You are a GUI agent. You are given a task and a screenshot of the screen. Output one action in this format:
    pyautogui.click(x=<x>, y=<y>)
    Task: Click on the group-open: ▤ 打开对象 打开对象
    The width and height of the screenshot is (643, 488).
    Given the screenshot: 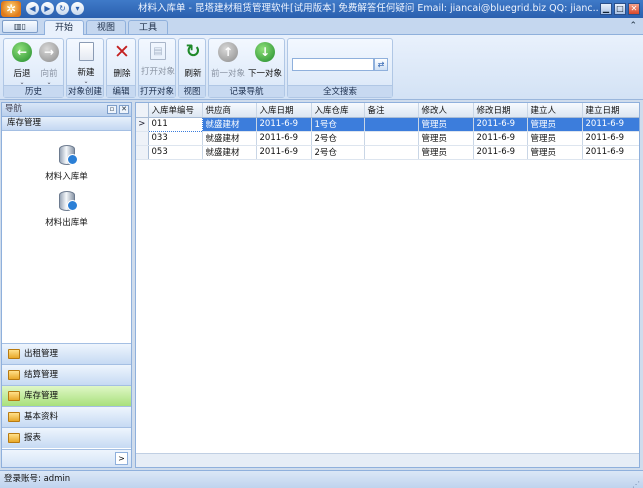 What is the action you would take?
    pyautogui.click(x=157, y=68)
    